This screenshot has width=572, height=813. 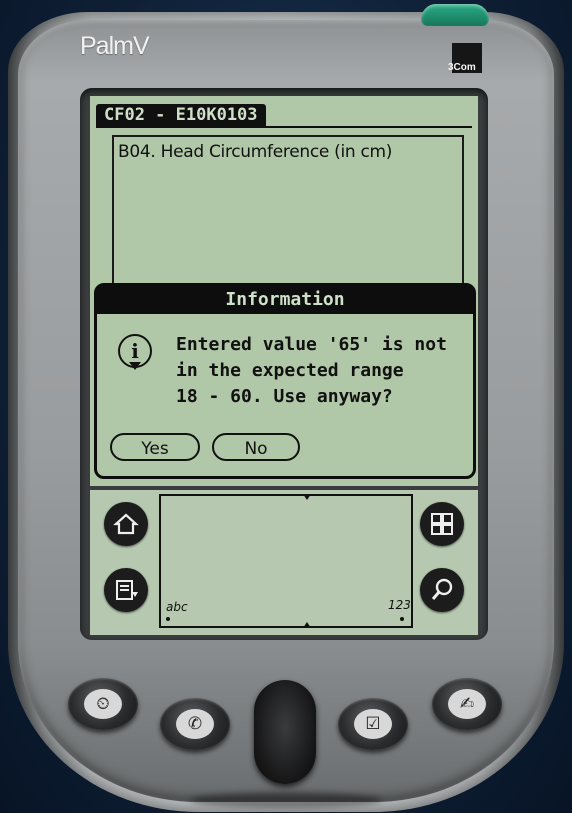 What do you see at coordinates (442, 524) in the screenshot?
I see `calculator-icon` at bounding box center [442, 524].